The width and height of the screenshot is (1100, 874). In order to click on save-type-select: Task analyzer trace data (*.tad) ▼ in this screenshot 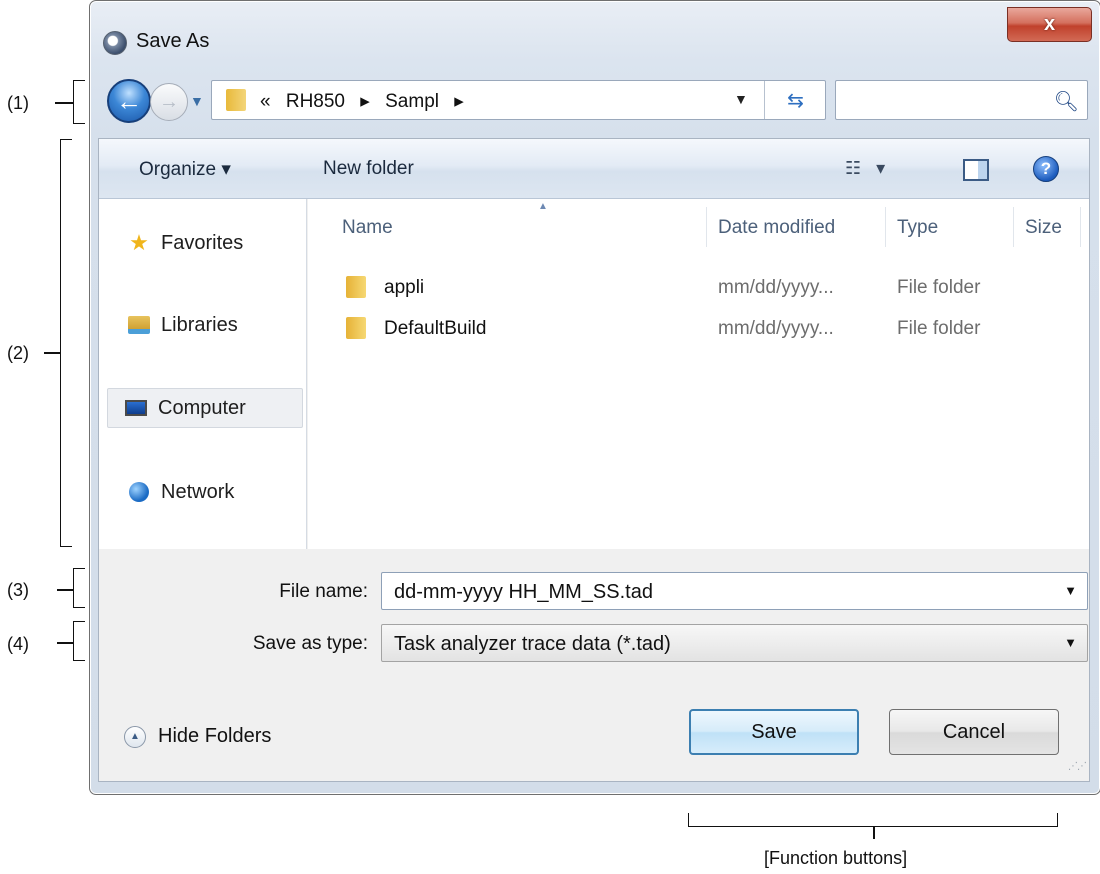, I will do `click(734, 643)`.